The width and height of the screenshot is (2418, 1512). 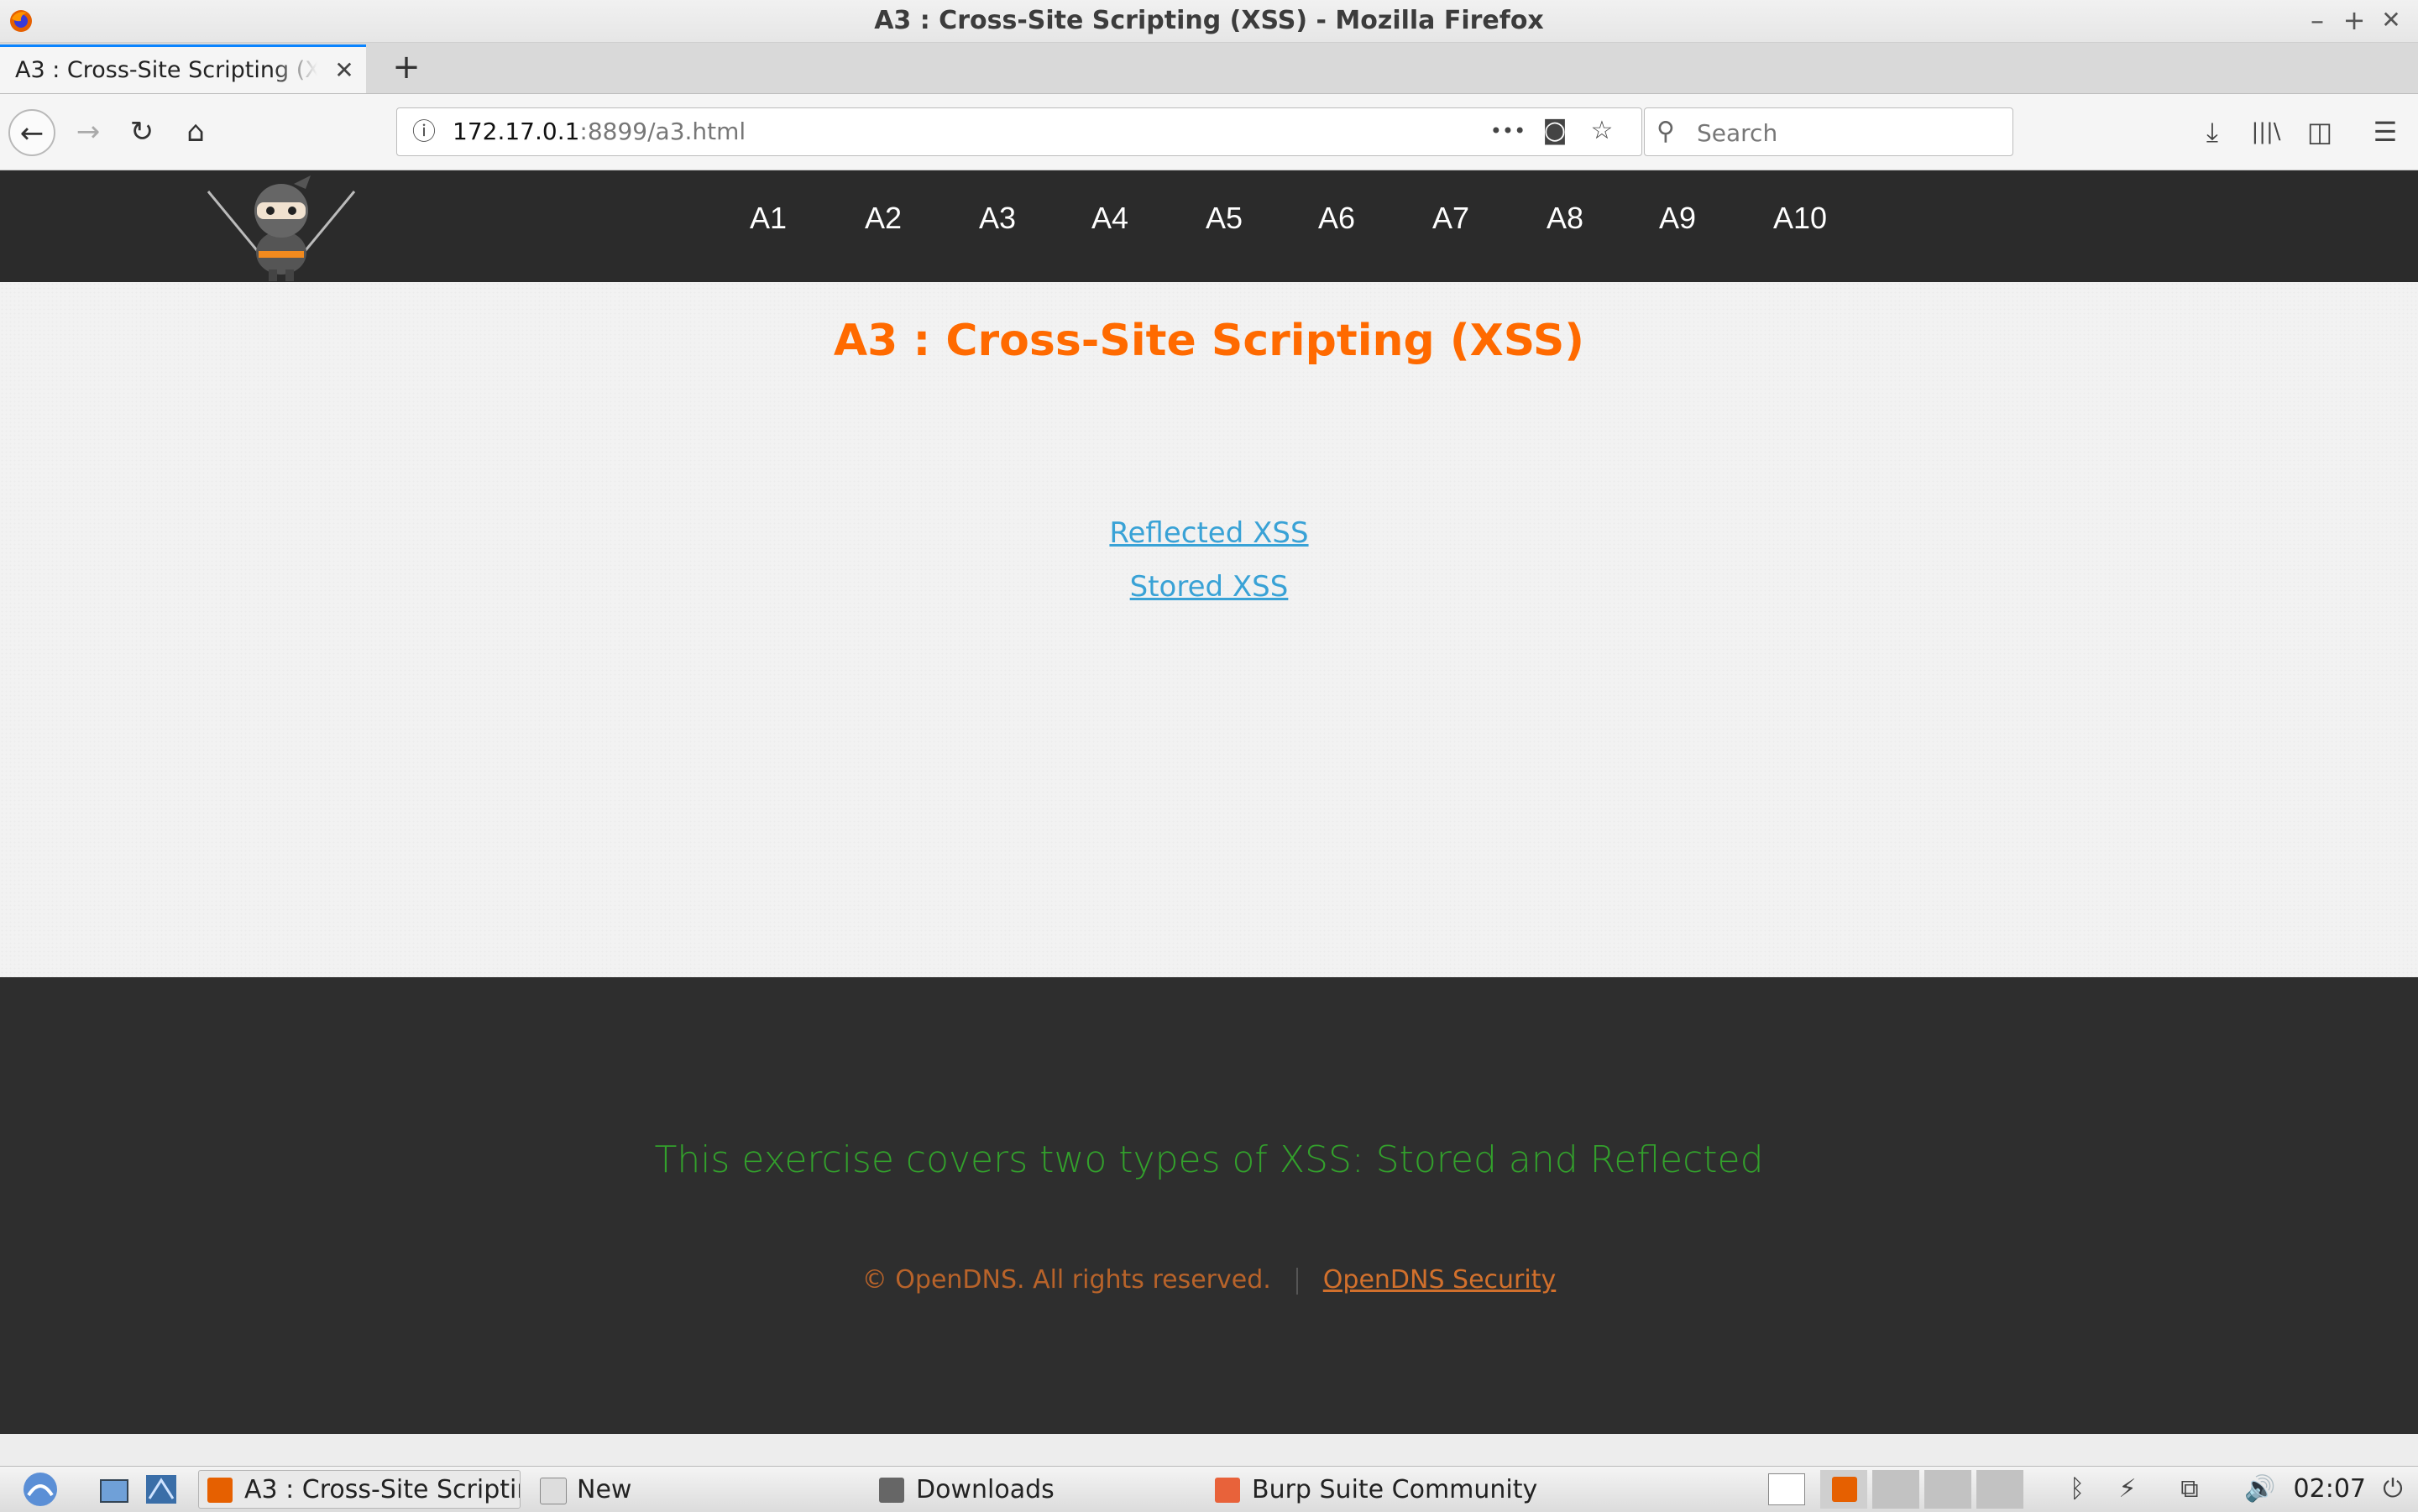 What do you see at coordinates (88, 131) in the screenshot?
I see `forward-button: →` at bounding box center [88, 131].